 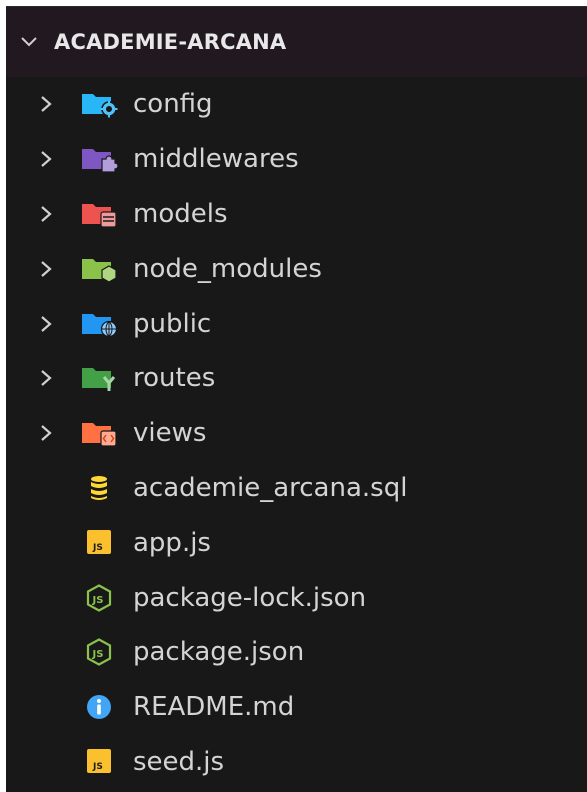 What do you see at coordinates (99, 707) in the screenshot?
I see `info-icon` at bounding box center [99, 707].